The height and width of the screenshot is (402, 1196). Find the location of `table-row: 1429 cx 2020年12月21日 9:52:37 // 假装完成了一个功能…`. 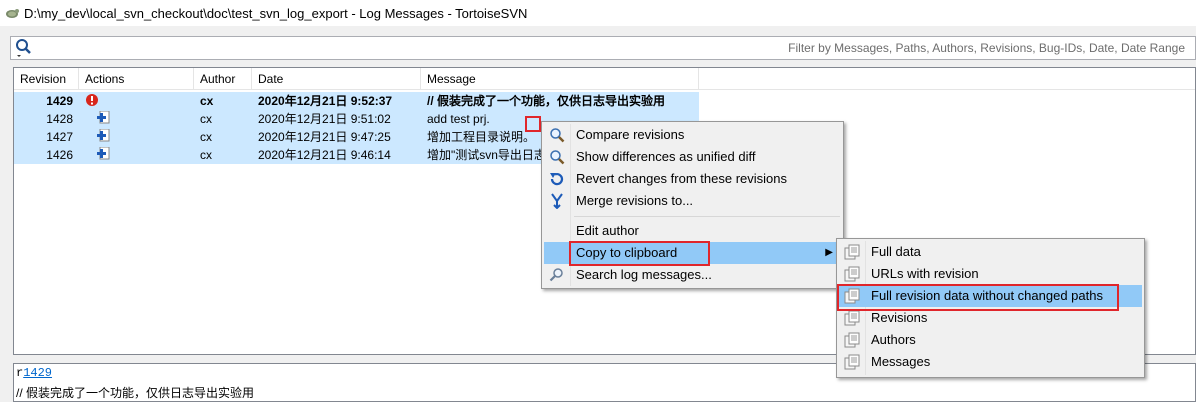

table-row: 1429 cx 2020年12月21日 9:52:37 // 假装完成了一个功能… is located at coordinates (356, 101).